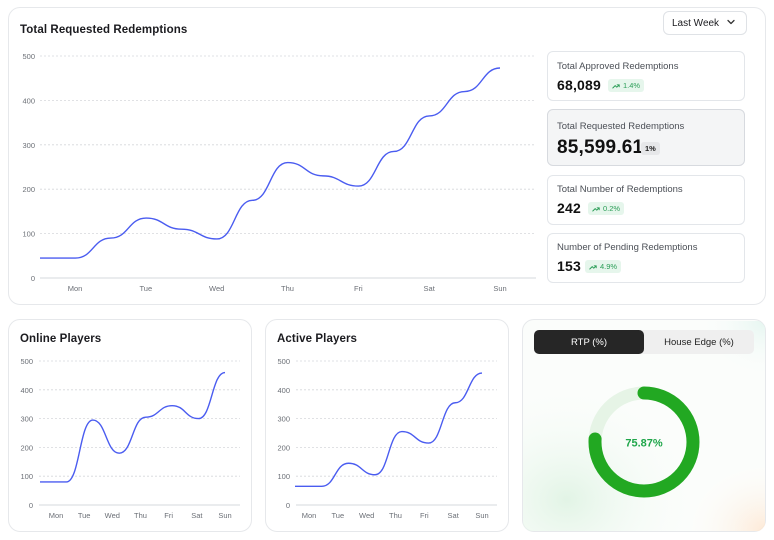 The image size is (774, 540). I want to click on active-players-line-chart: 0 100 200 300 400 500 Mon Tue Wed Thu Fri Sat Sun, so click(387, 438).